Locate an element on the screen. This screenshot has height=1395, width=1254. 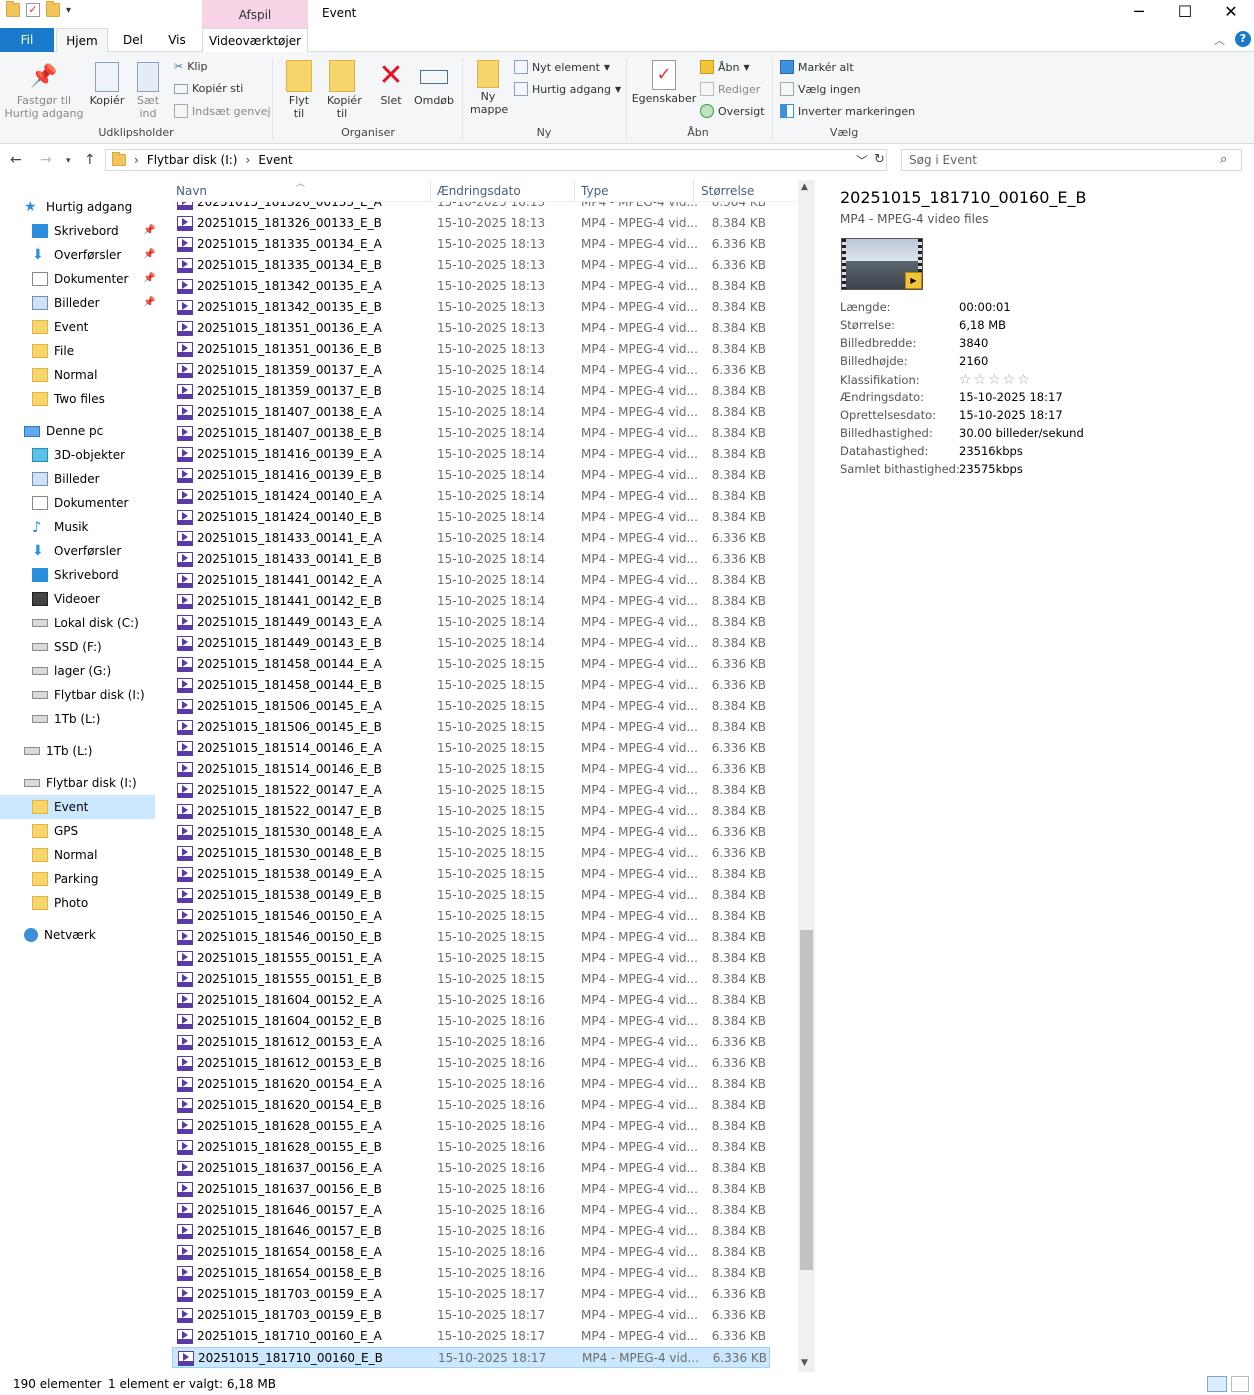
tab-file: Fil is located at coordinates (27, 40).